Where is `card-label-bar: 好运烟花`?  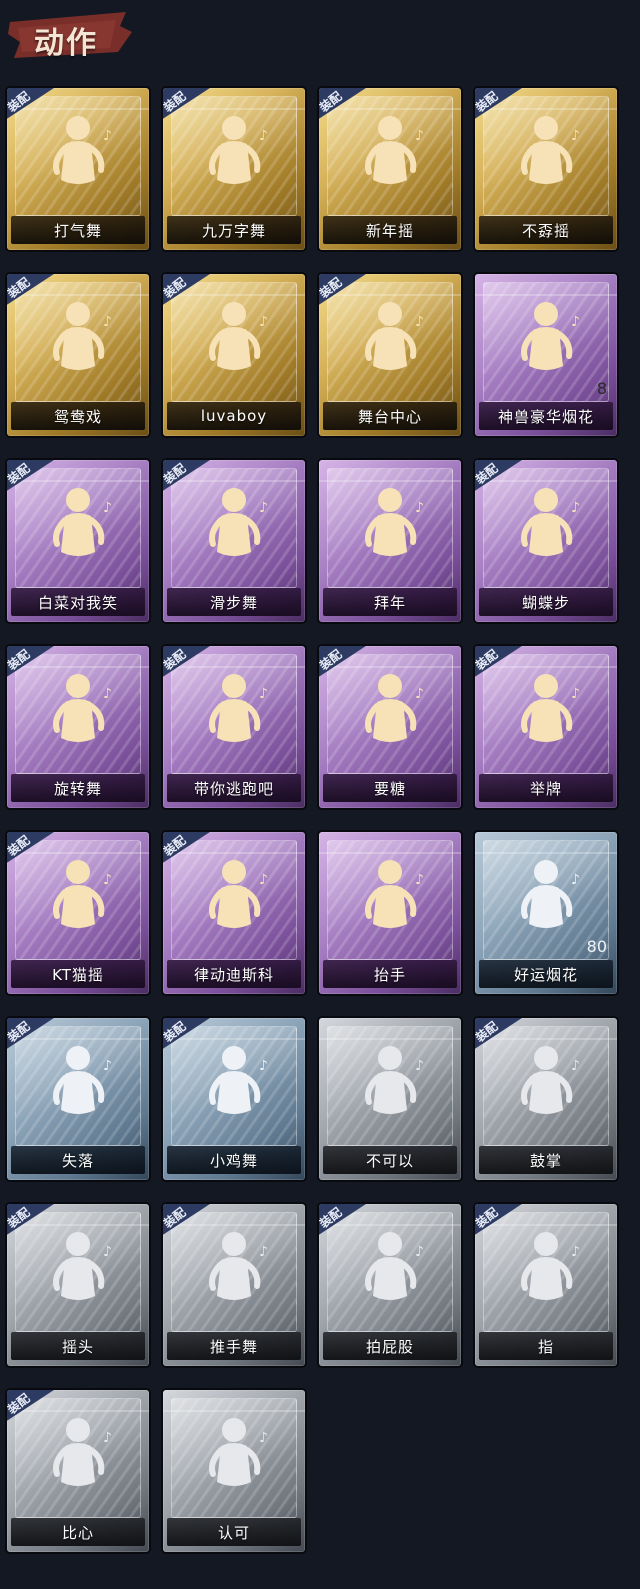 card-label-bar: 好运烟花 is located at coordinates (546, 974).